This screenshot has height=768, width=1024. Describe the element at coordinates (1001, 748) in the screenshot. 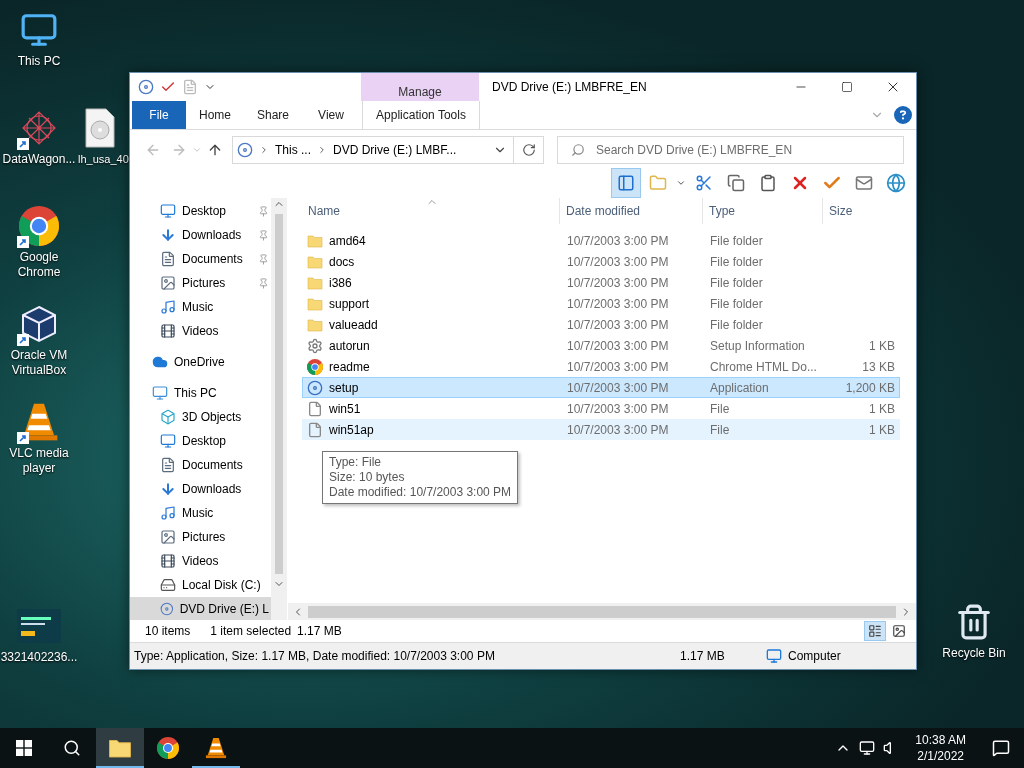

I see `notifications-icon` at that location.